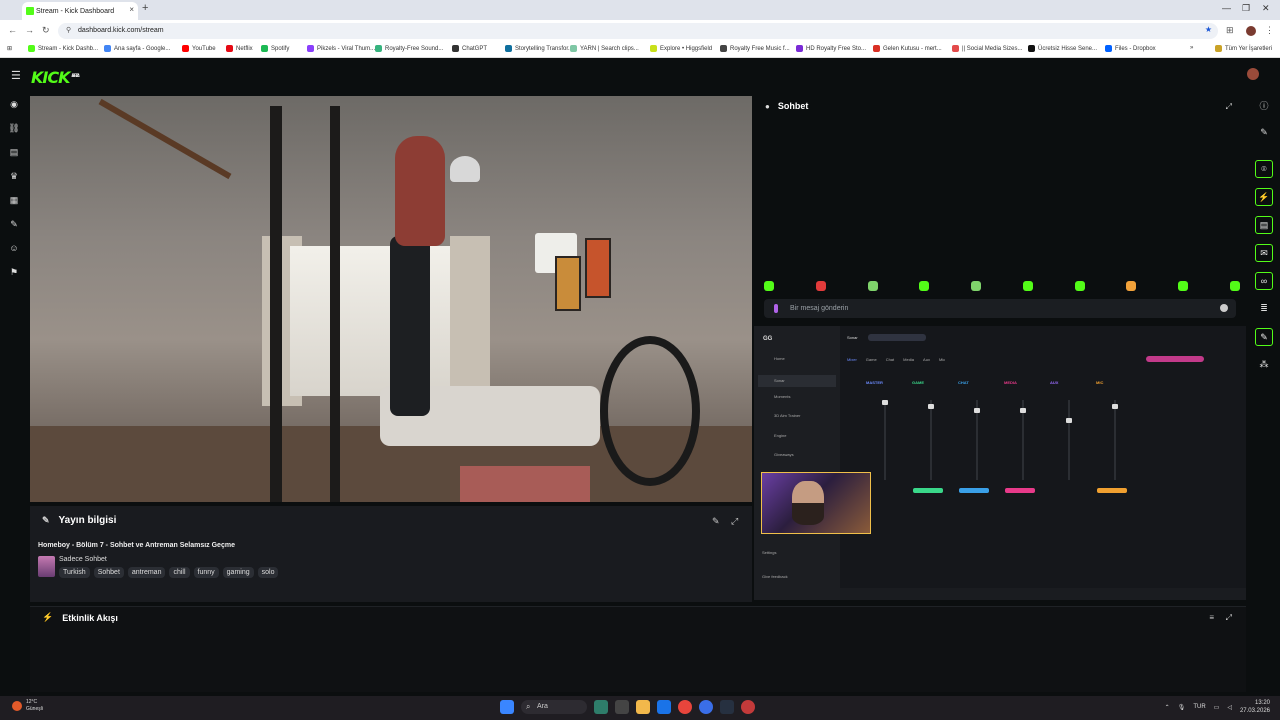  Describe the element at coordinates (622, 707) in the screenshot. I see `widgets-icon` at that location.